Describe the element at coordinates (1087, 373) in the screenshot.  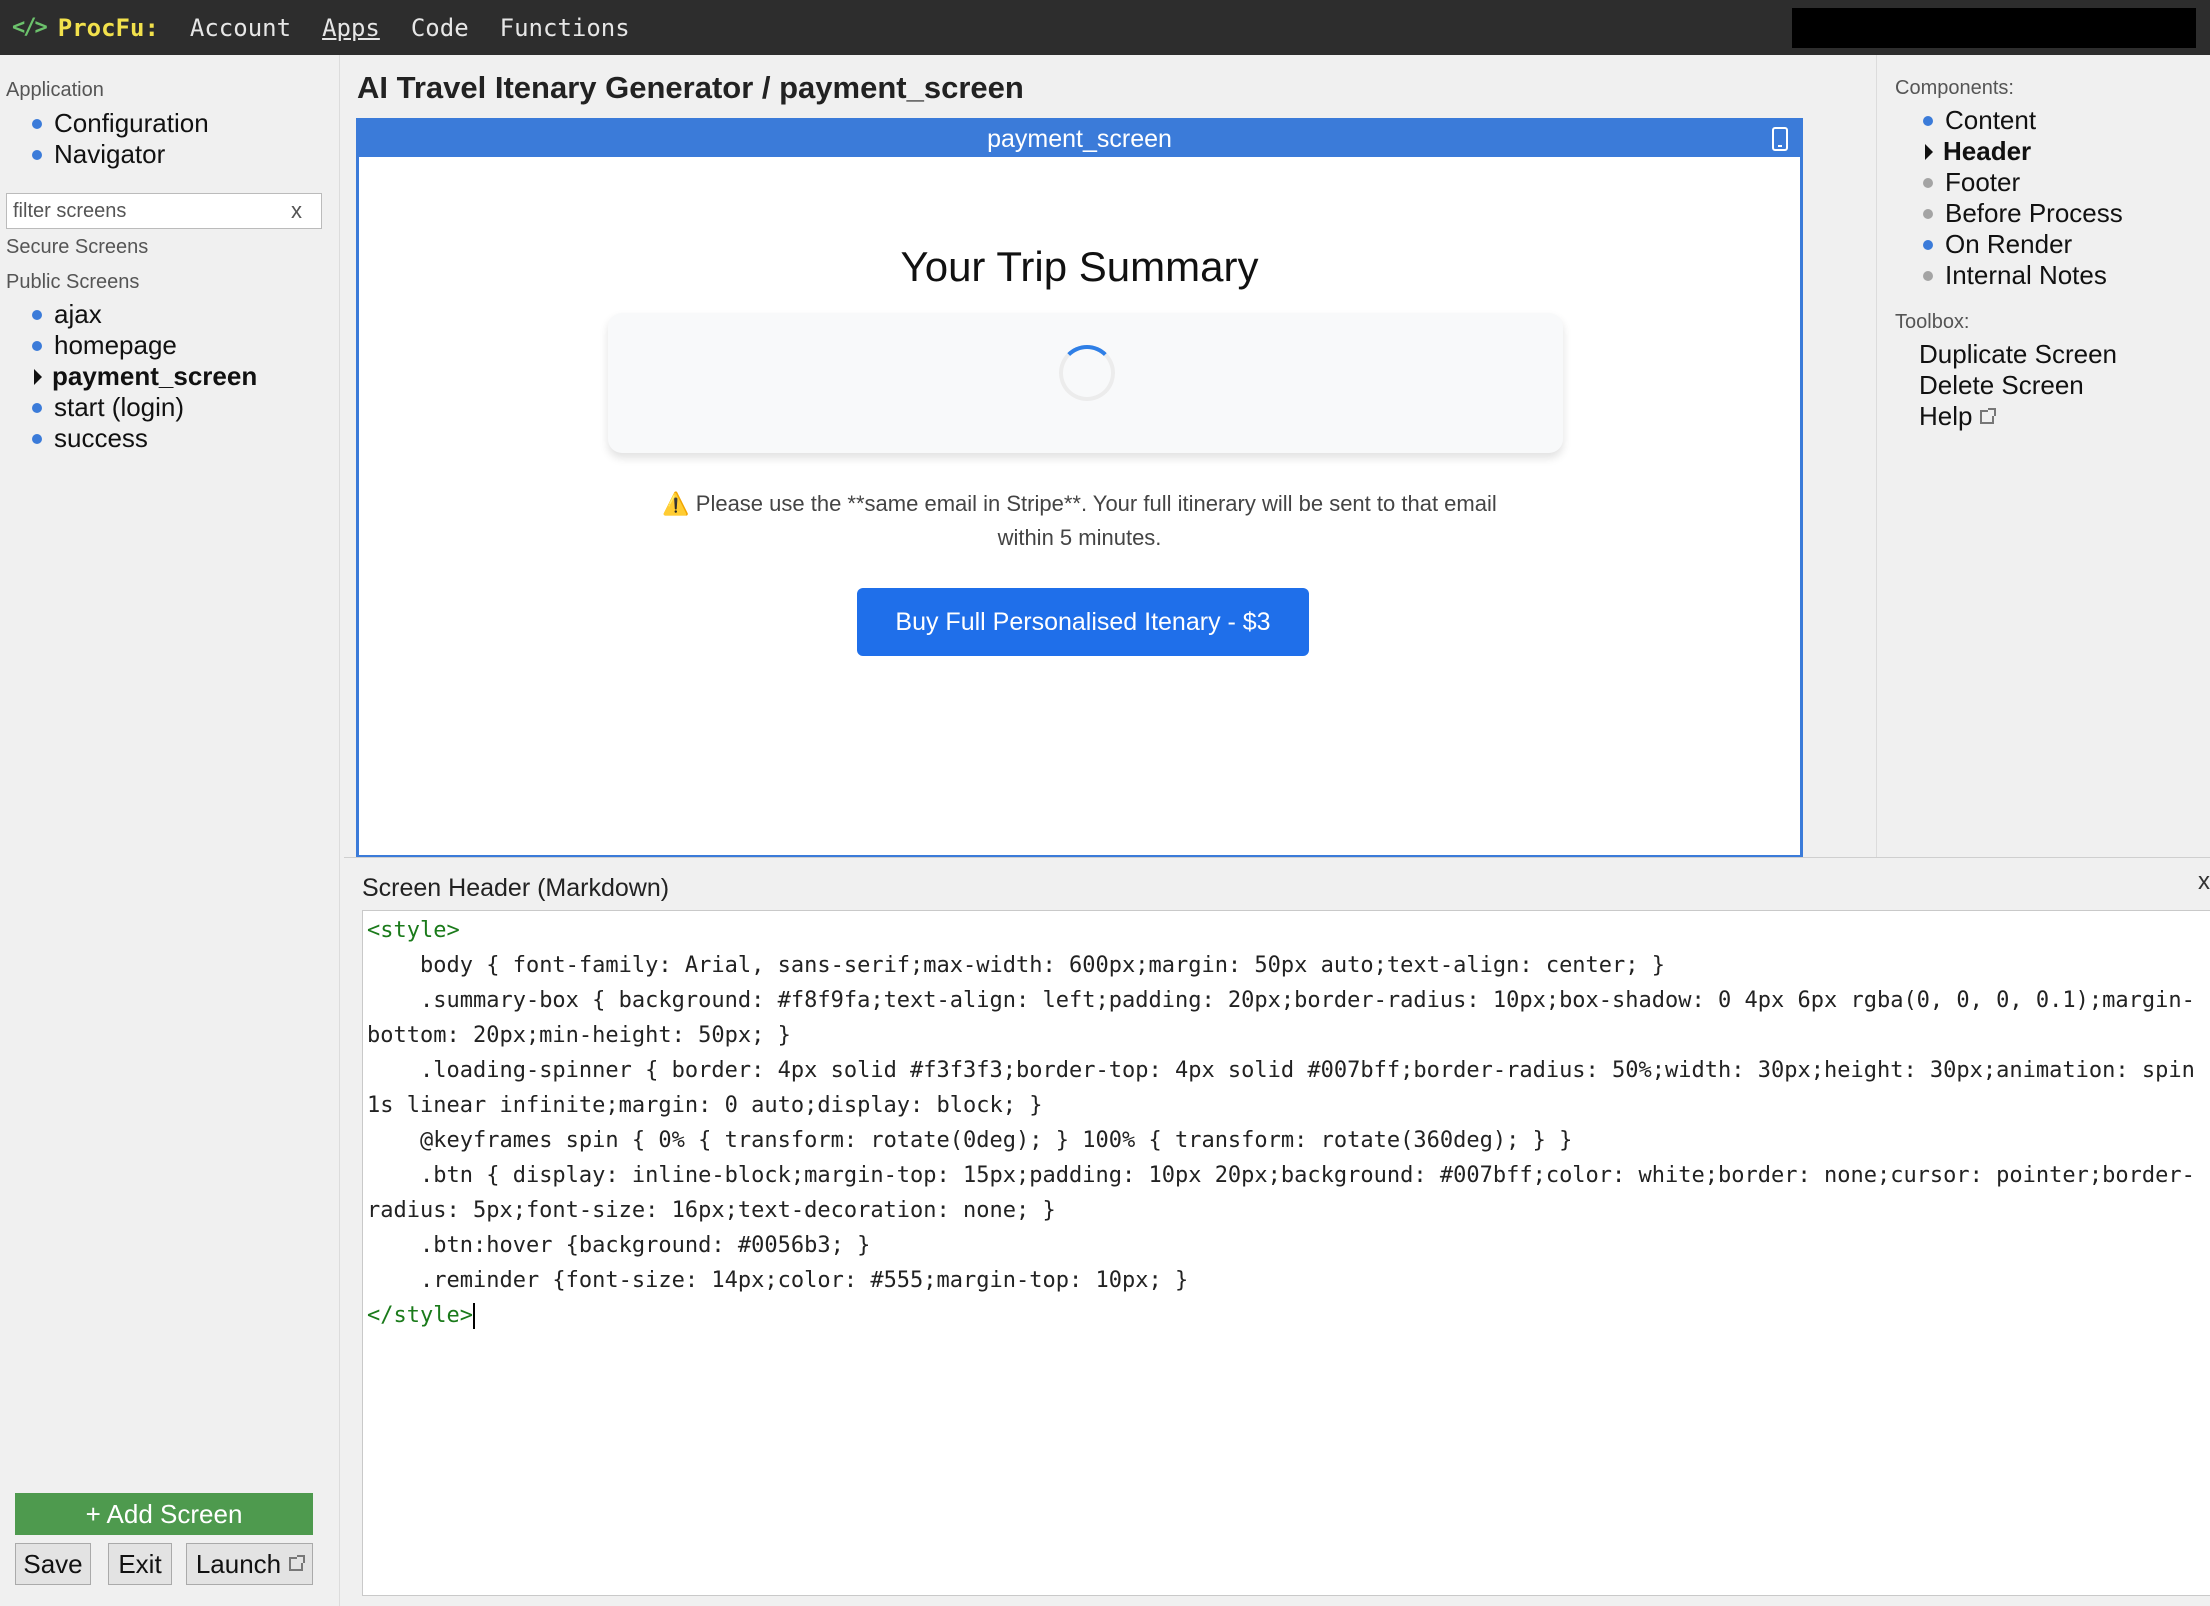
I see `loading-spinner-icon` at that location.